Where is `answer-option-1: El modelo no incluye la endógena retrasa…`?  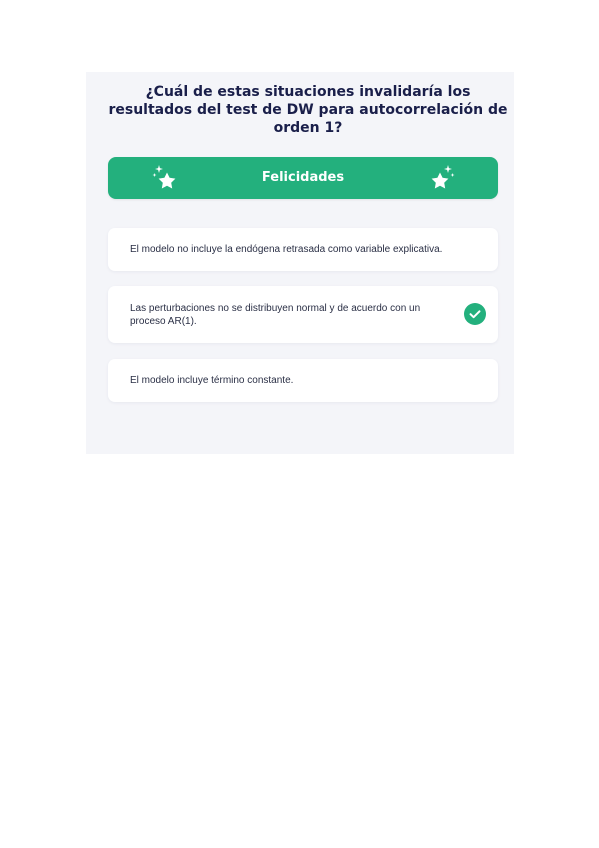 answer-option-1: El modelo no incluye la endógena retrasa… is located at coordinates (303, 249).